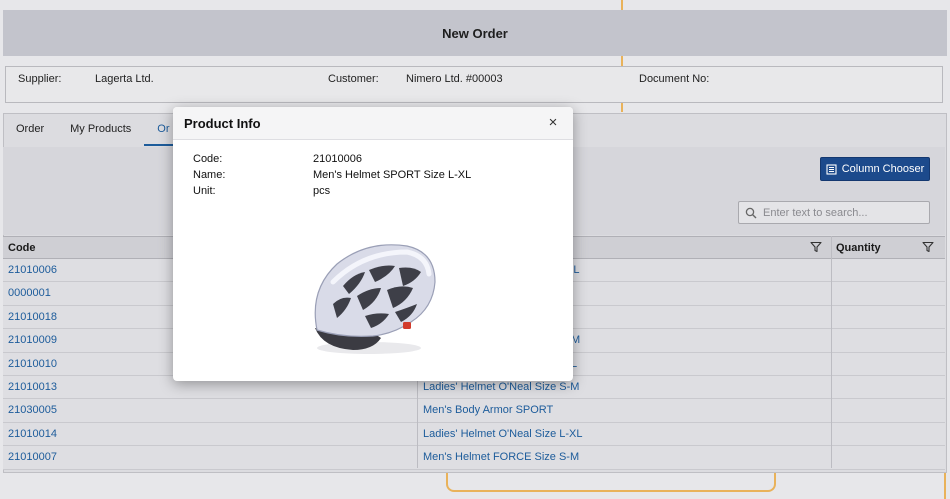 This screenshot has width=950, height=499. What do you see at coordinates (674, 79) in the screenshot?
I see `document-no-label: Document No:` at bounding box center [674, 79].